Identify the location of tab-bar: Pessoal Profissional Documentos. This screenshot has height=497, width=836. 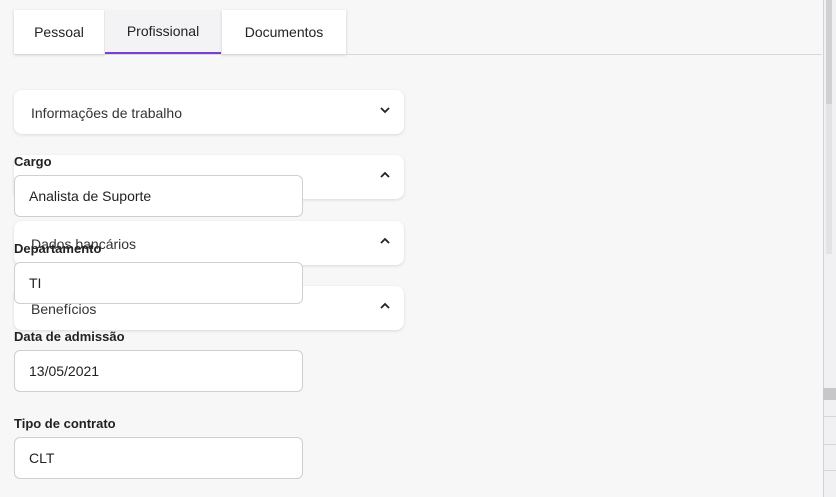
(180, 32).